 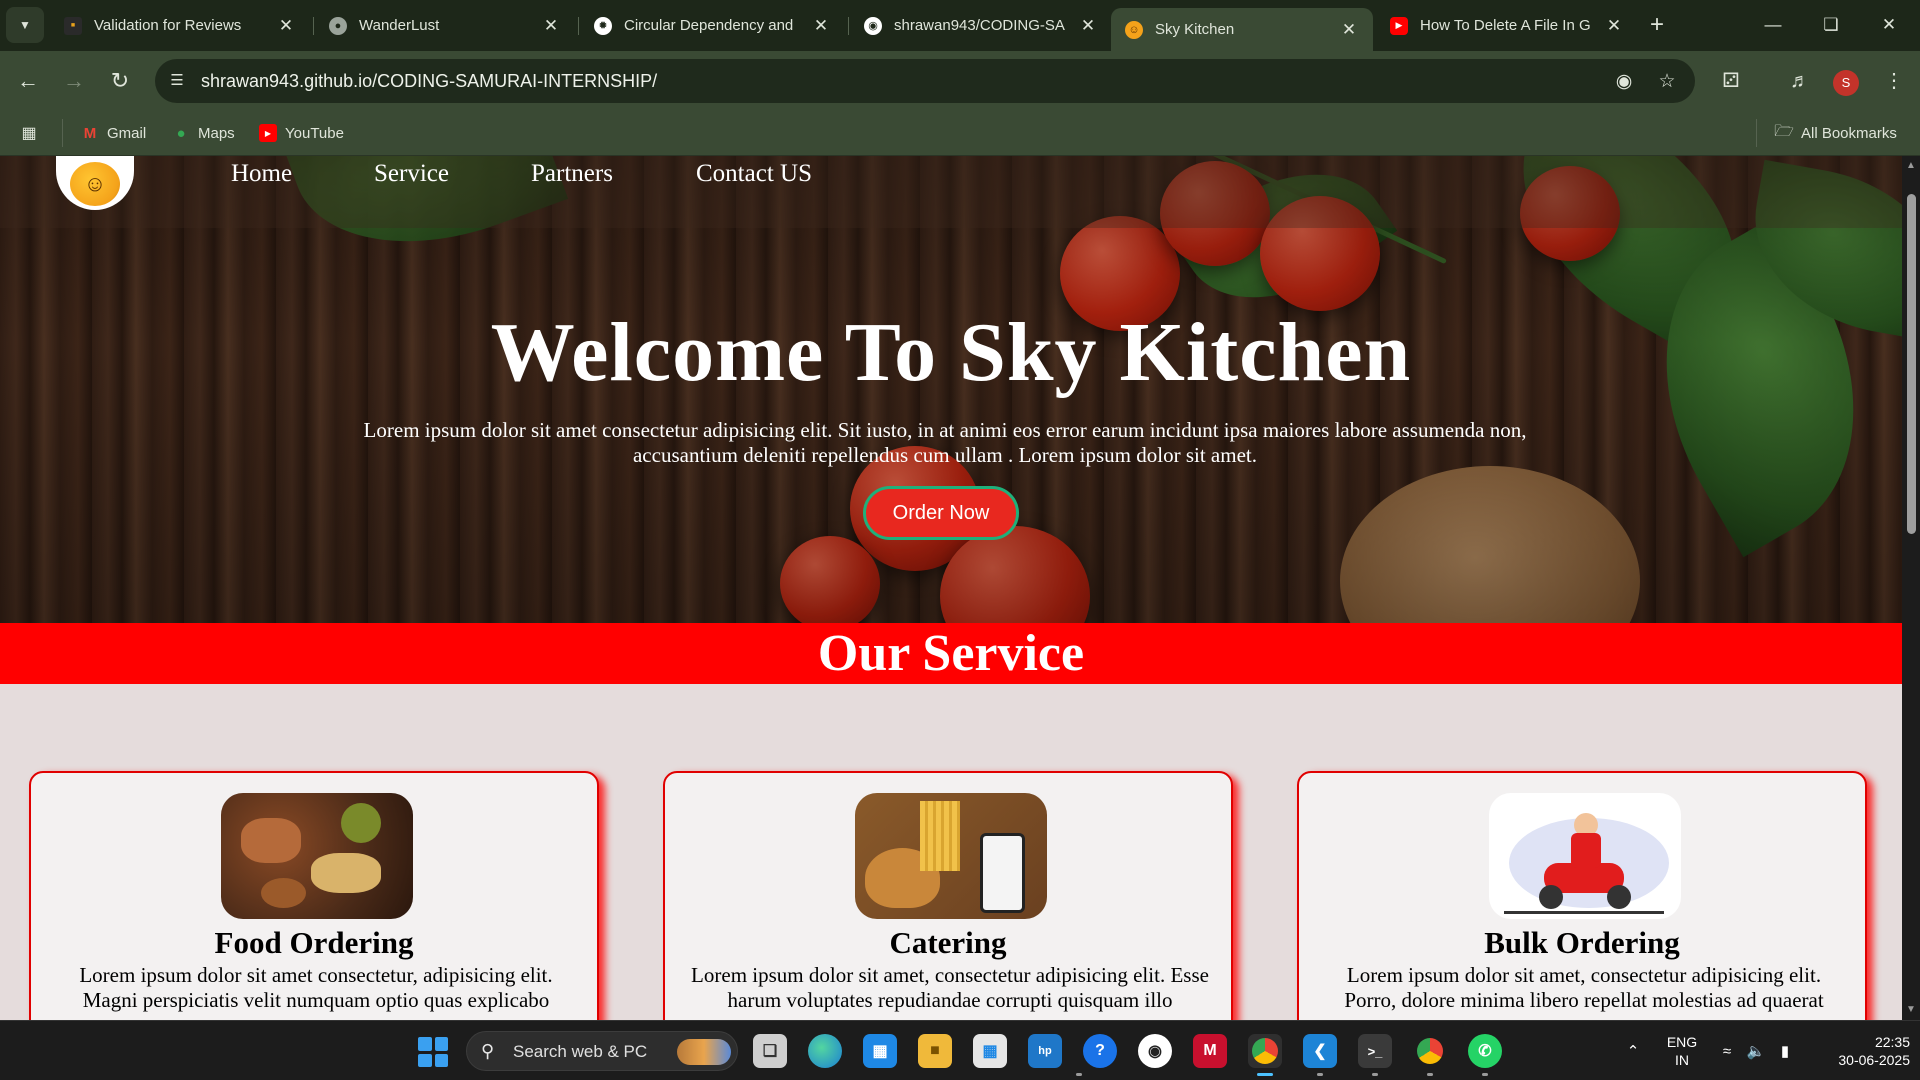 I want to click on nav-home: Home, so click(x=261, y=174).